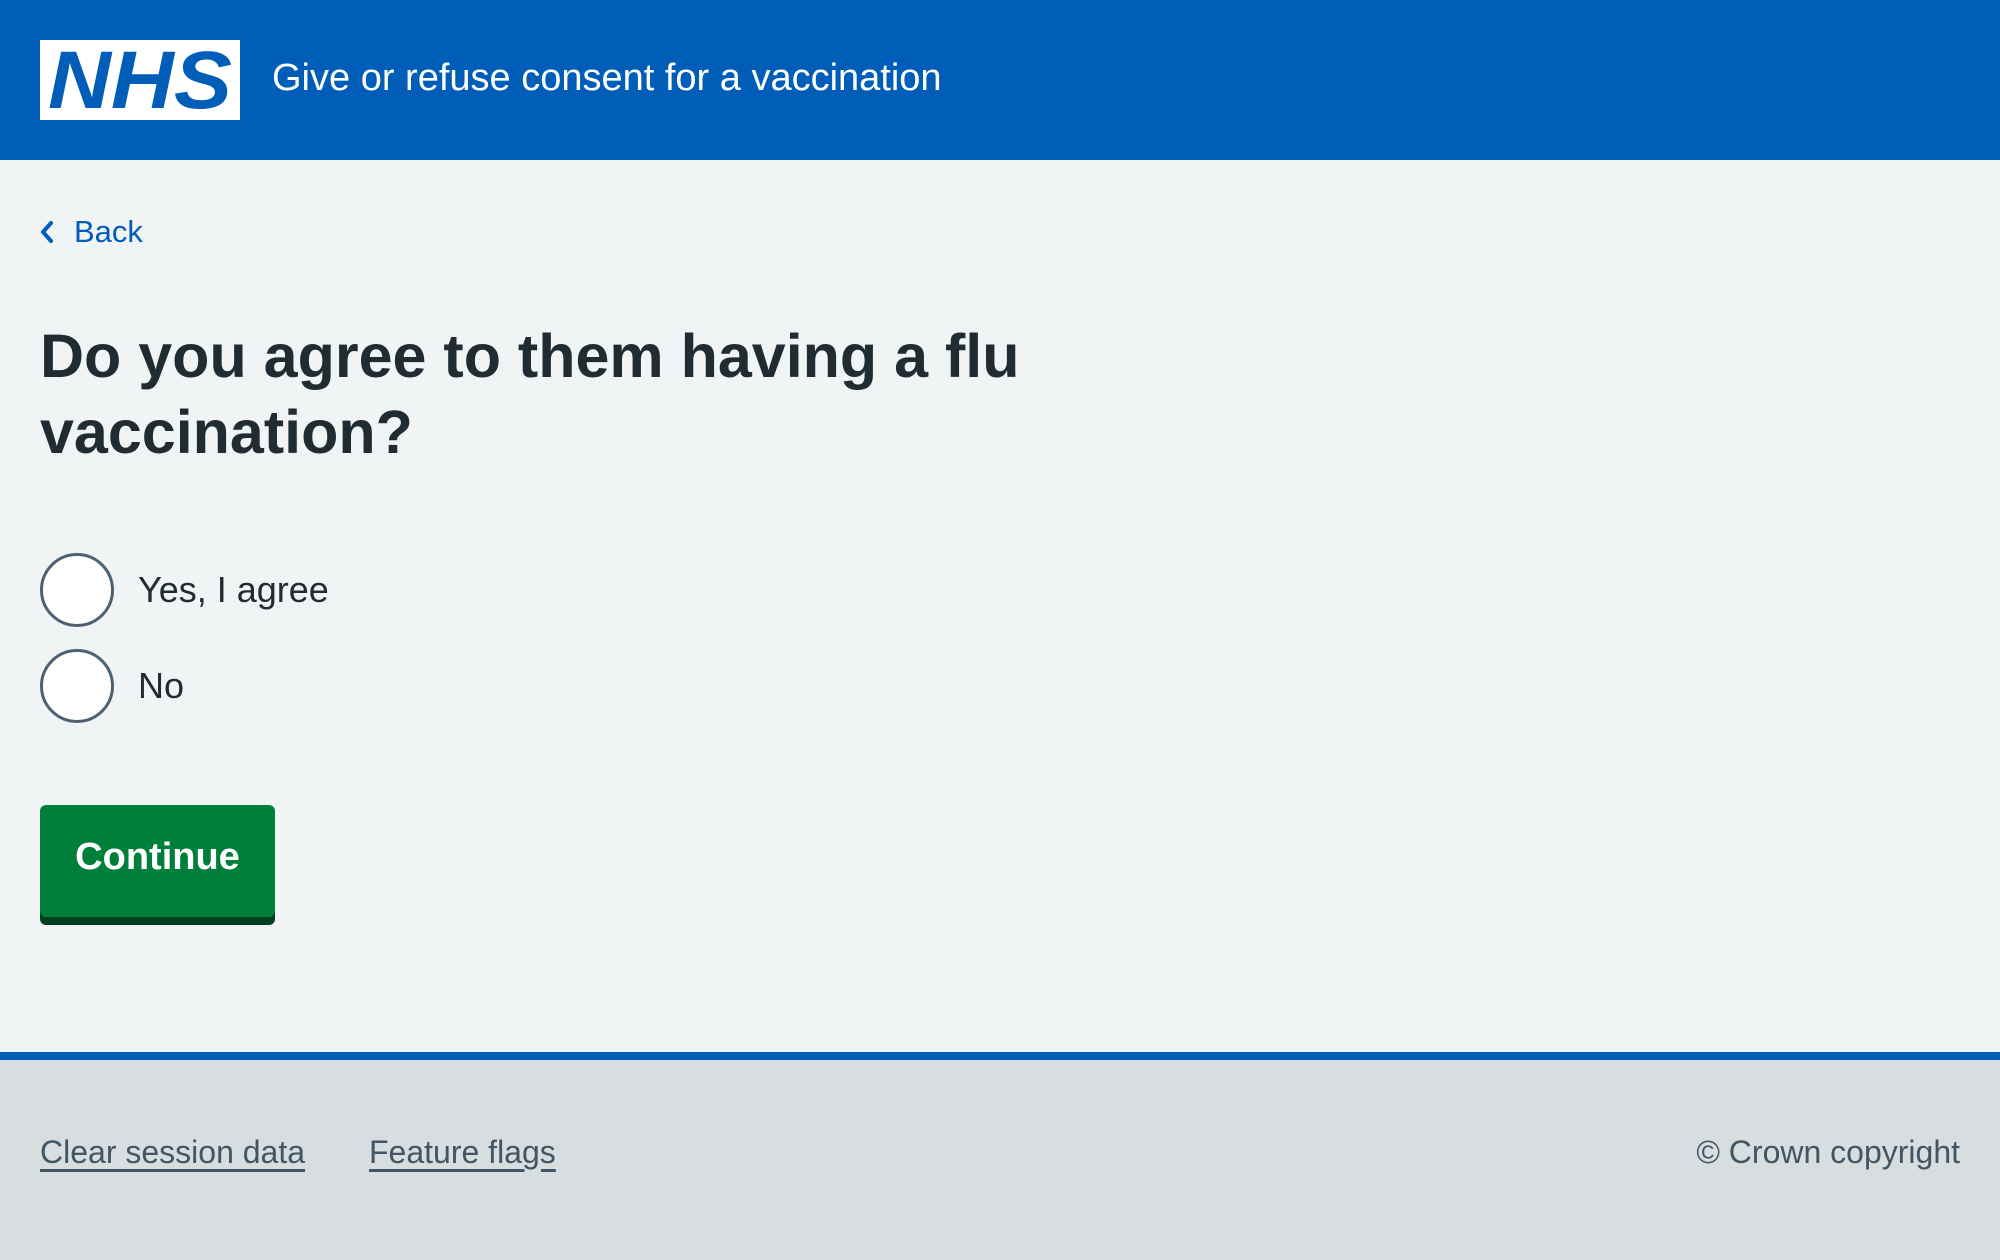 The image size is (2000, 1260). I want to click on radio-option-yes: Yes, I agree, so click(184, 590).